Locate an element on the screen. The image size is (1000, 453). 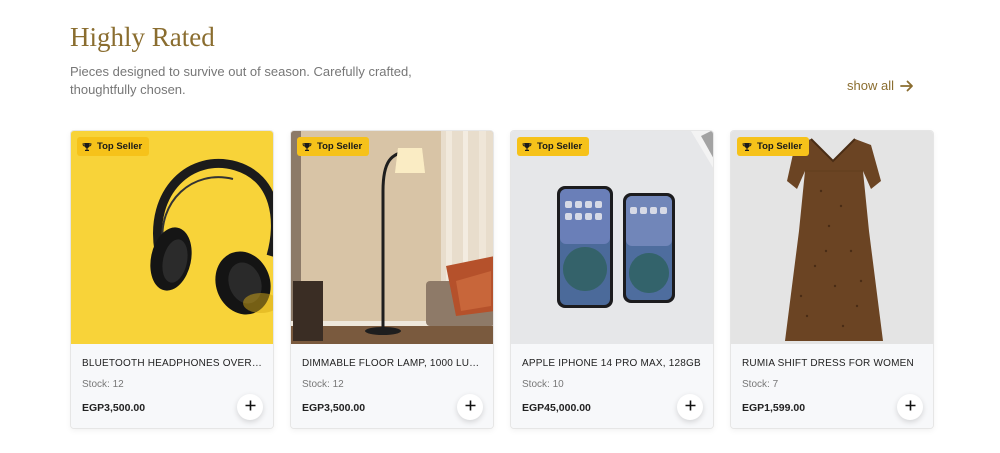
product-image-dress: Top Seller is located at coordinates (832, 237).